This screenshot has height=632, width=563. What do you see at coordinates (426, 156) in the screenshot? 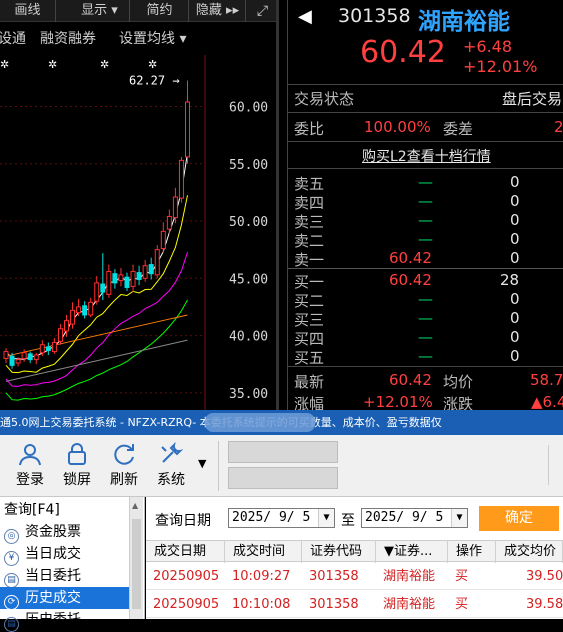
I see `buy-l2-link: 购买L2查看十档行情` at bounding box center [426, 156].